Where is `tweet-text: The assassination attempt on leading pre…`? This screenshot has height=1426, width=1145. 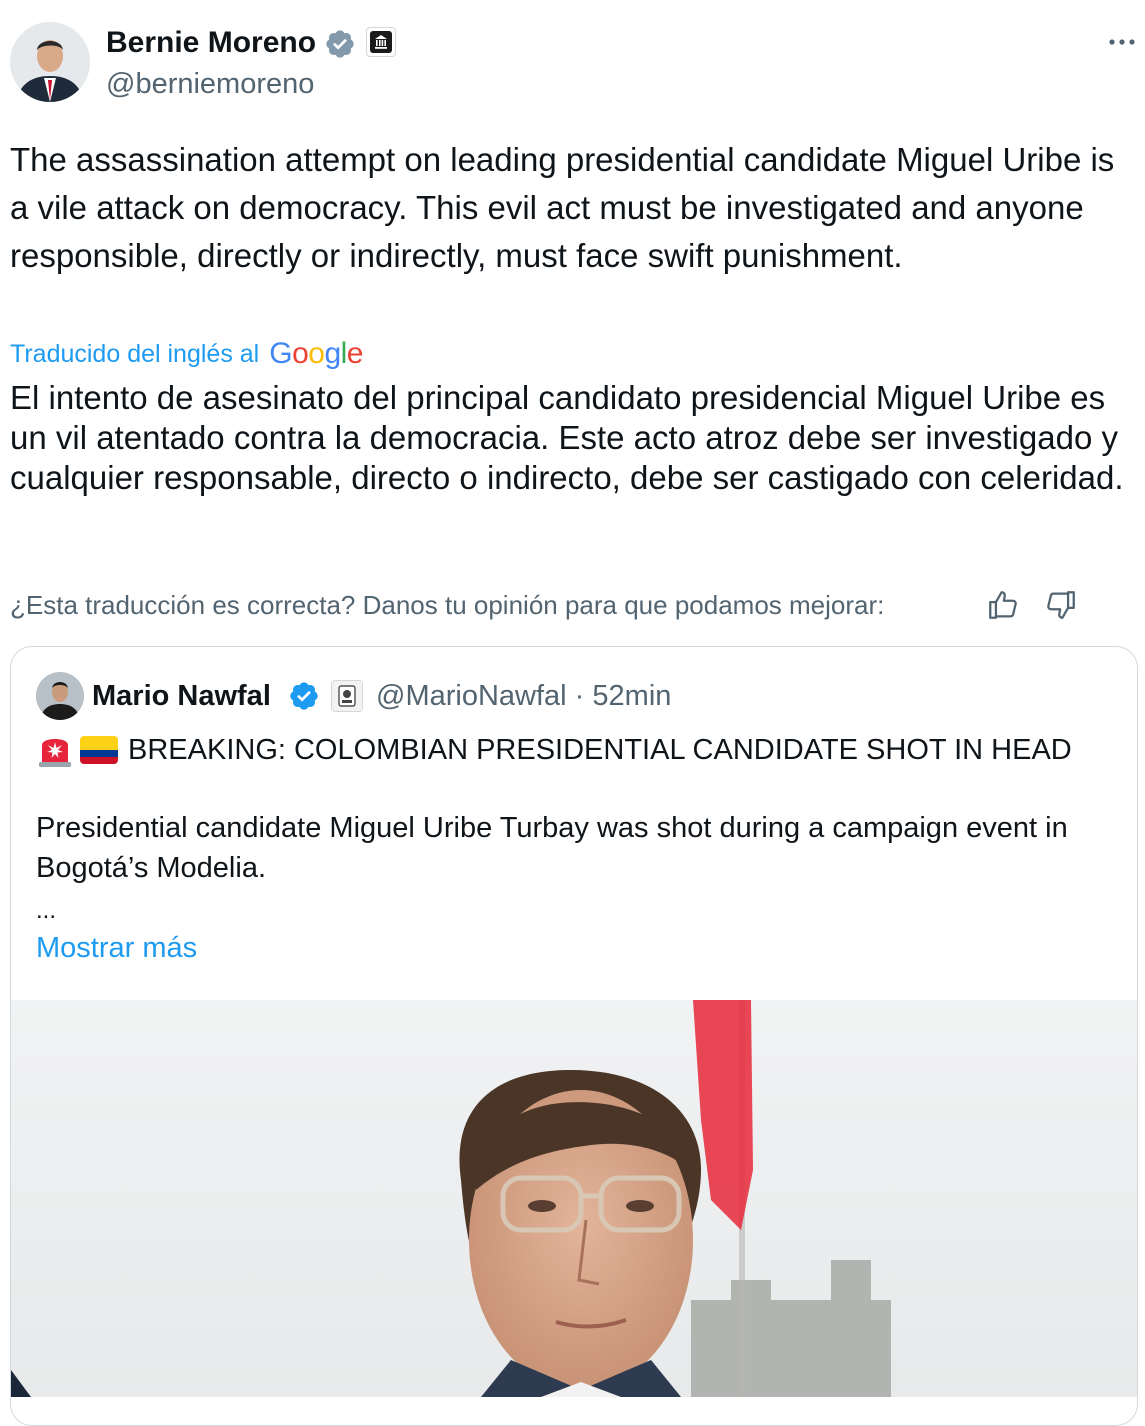
tweet-text: The assassination attempt on leading pre… is located at coordinates (562, 207).